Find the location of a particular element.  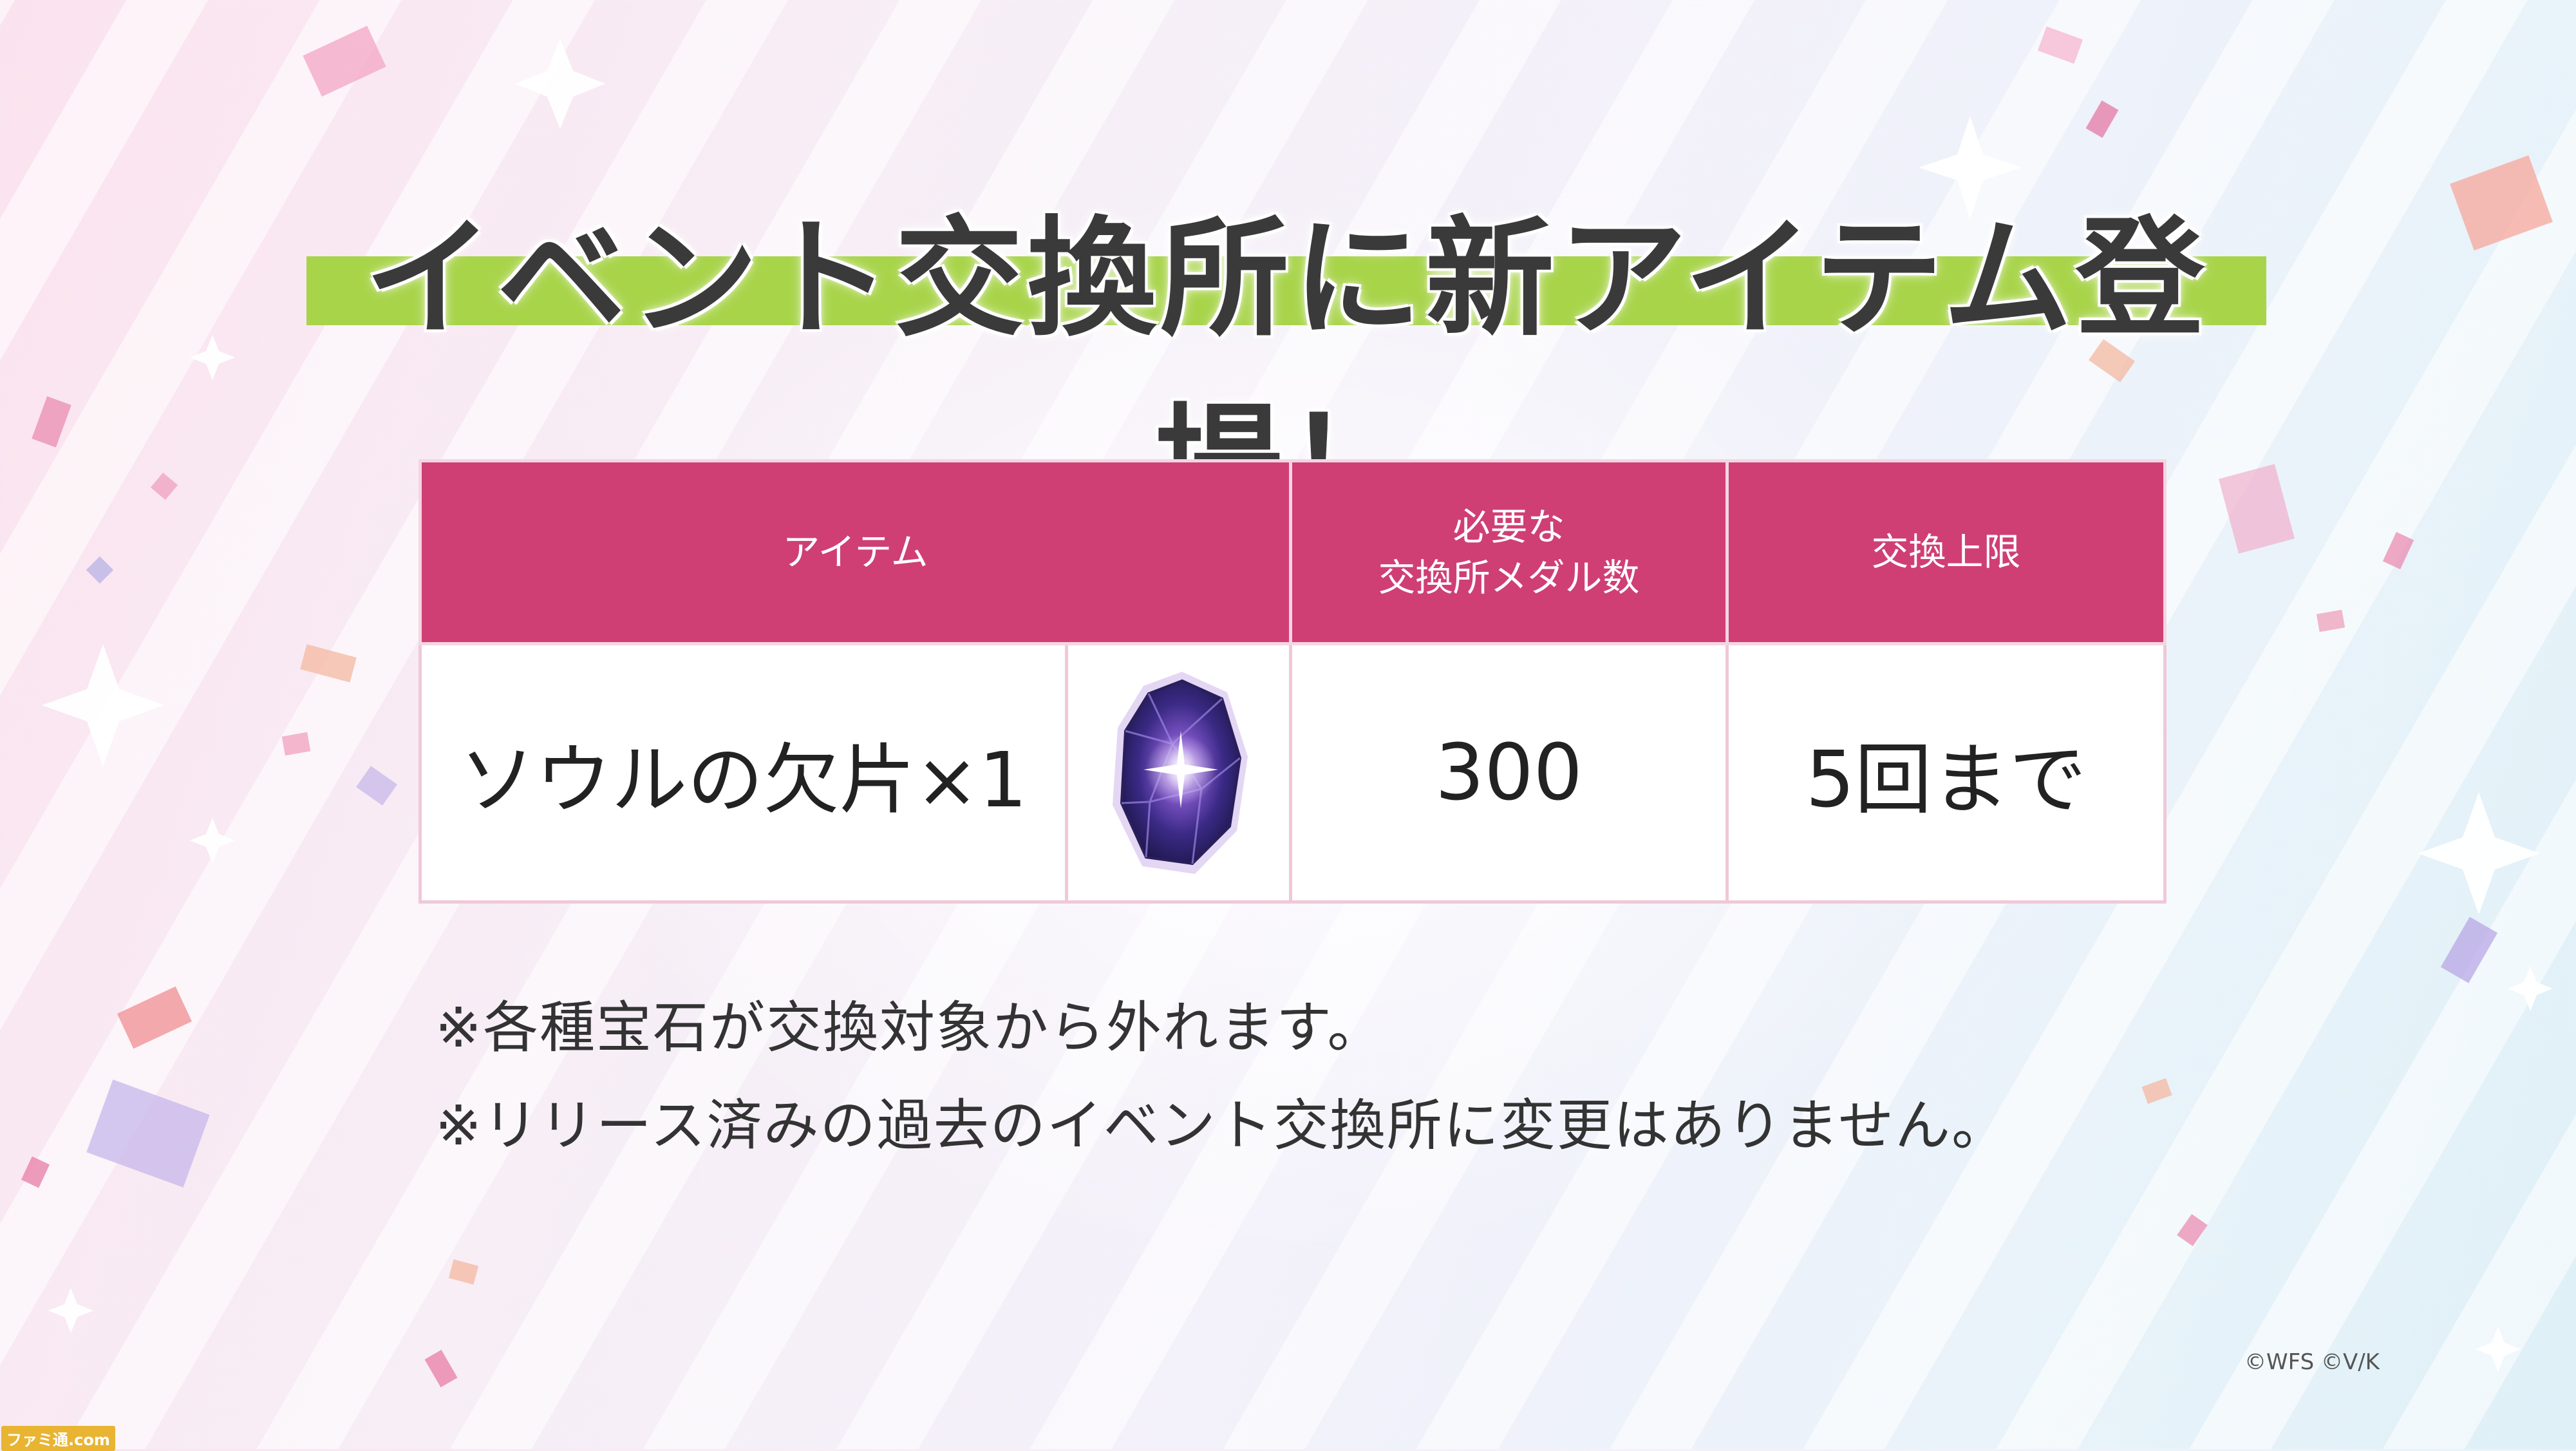

site-watermark: ファミ通.com is located at coordinates (58, 1438).